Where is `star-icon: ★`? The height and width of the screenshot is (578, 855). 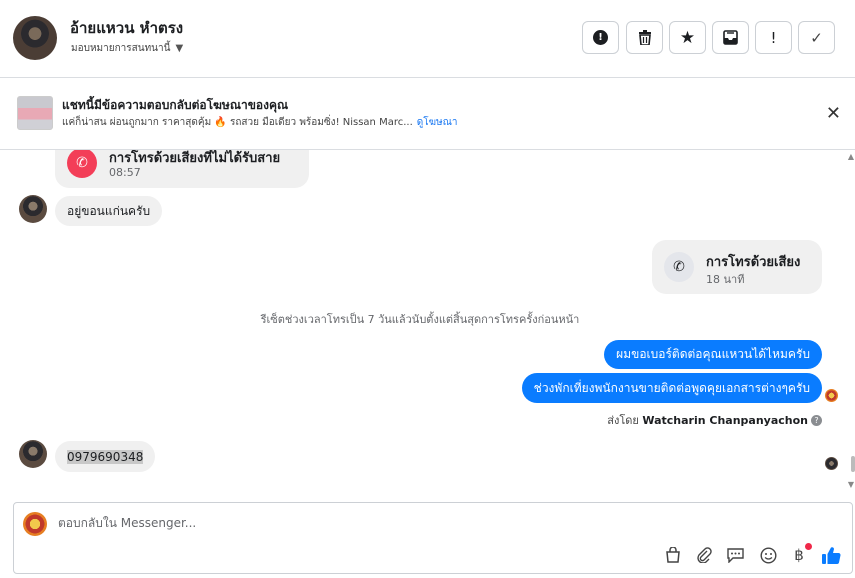 star-icon: ★ is located at coordinates (687, 37).